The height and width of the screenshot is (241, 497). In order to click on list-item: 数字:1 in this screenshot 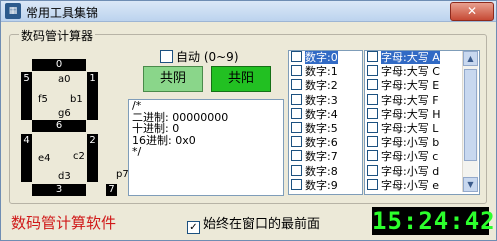, I will do `click(325, 72)`.